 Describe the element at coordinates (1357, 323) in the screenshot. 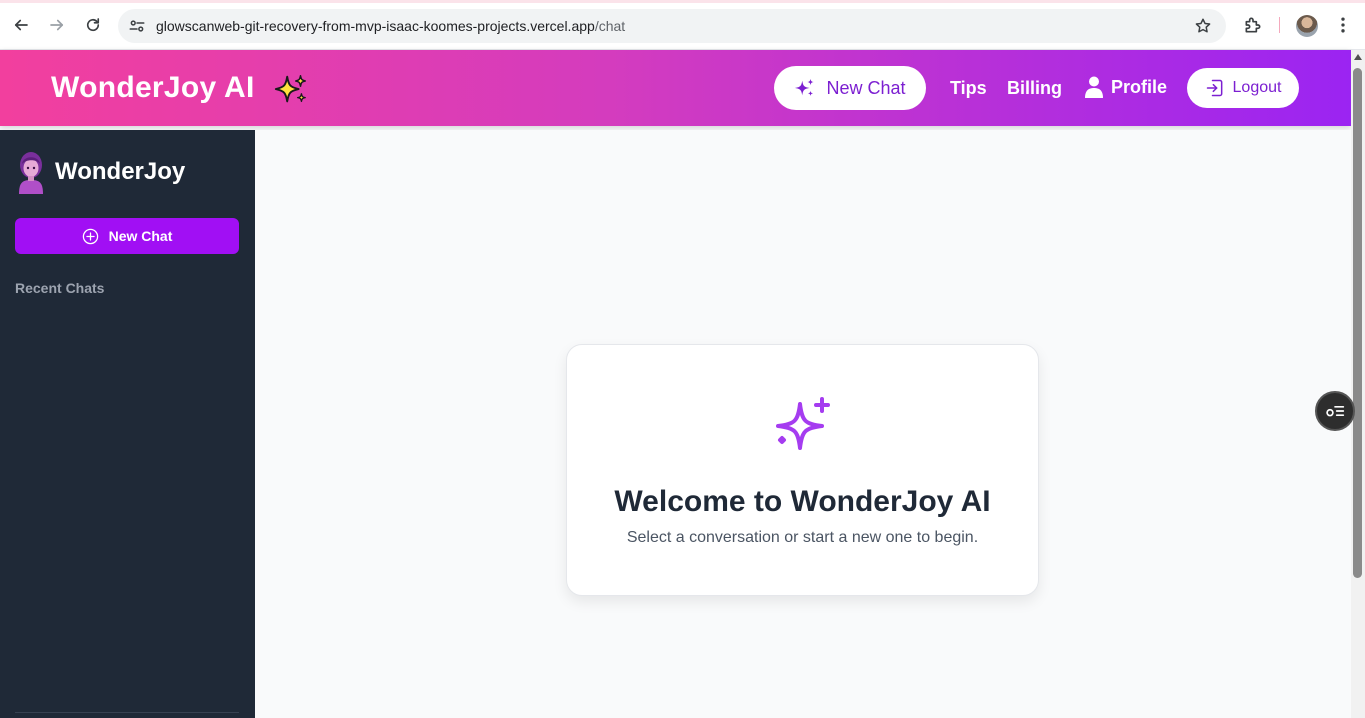

I see `scroll-thumb` at that location.